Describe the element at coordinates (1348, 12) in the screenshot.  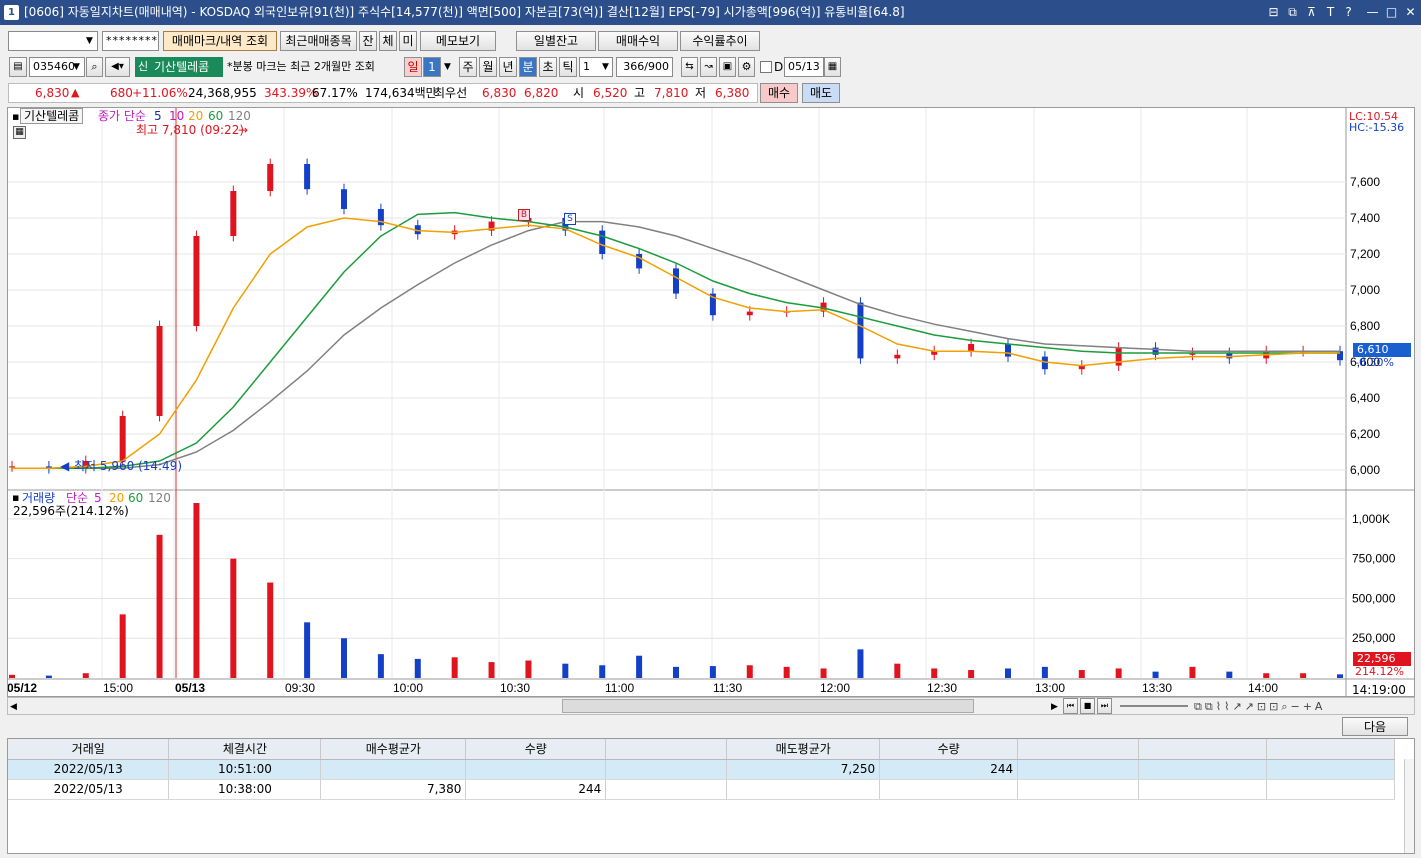
I see `help-icon: ?` at that location.